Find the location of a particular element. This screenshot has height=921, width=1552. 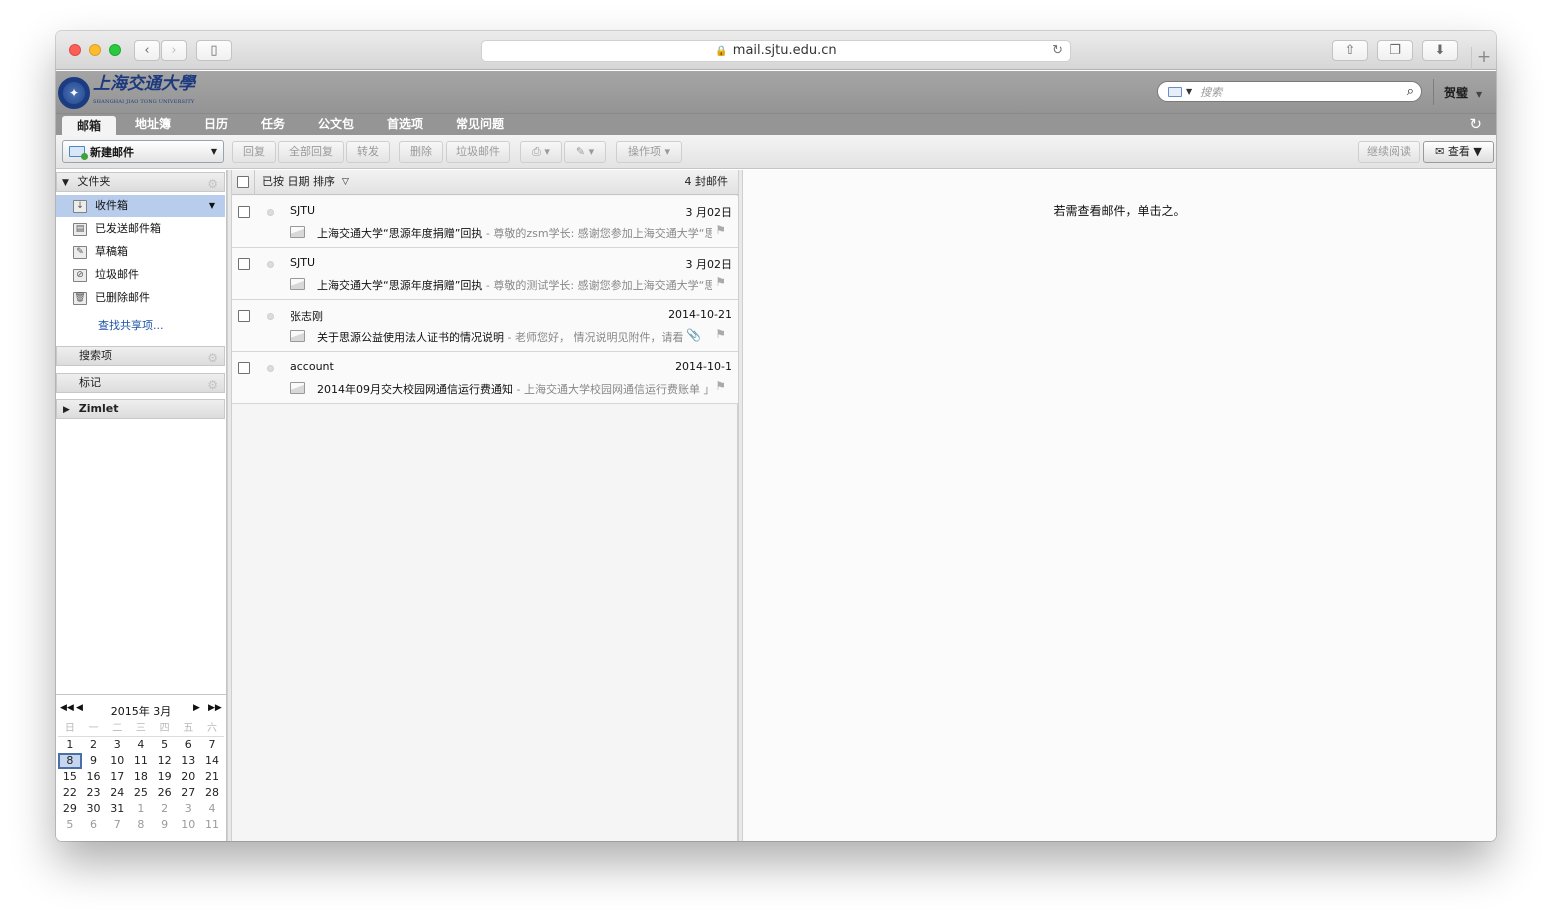

calendar-day: 28 is located at coordinates (212, 793).